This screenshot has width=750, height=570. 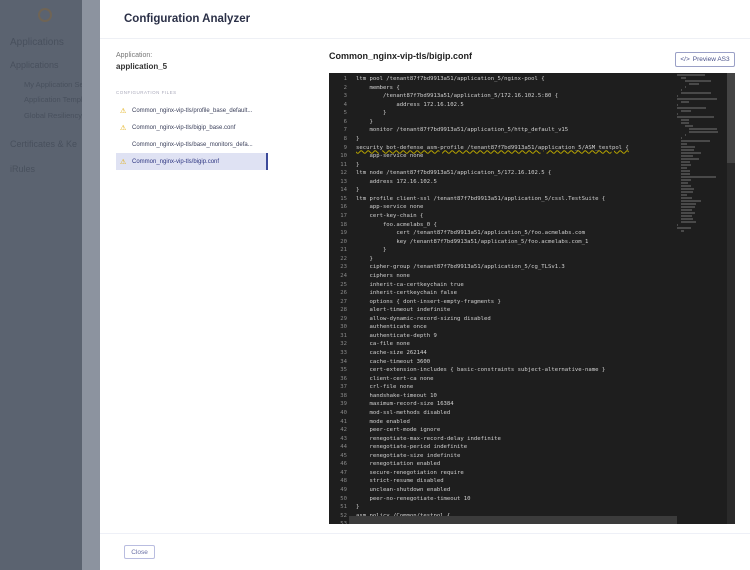 What do you see at coordinates (23, 169) in the screenshot?
I see `nav-irules: iRules` at bounding box center [23, 169].